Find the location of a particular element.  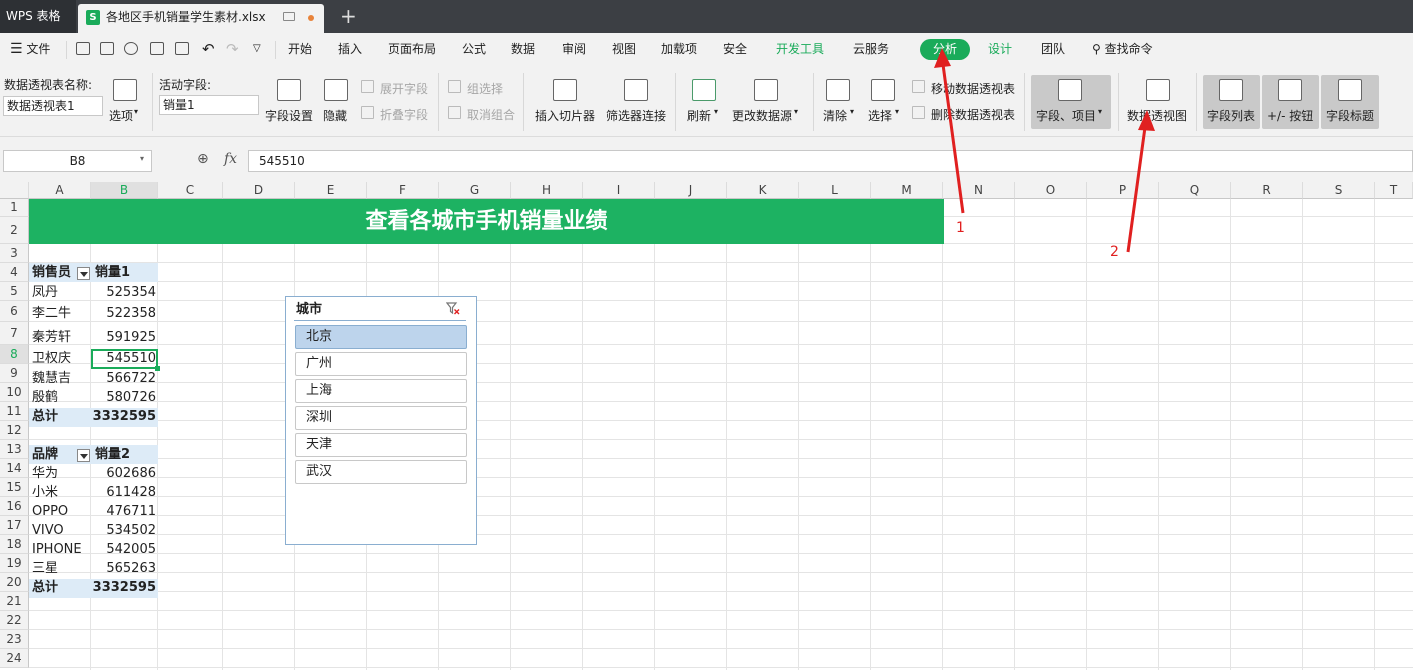

annotation-label-1: 1 is located at coordinates (960, 228).